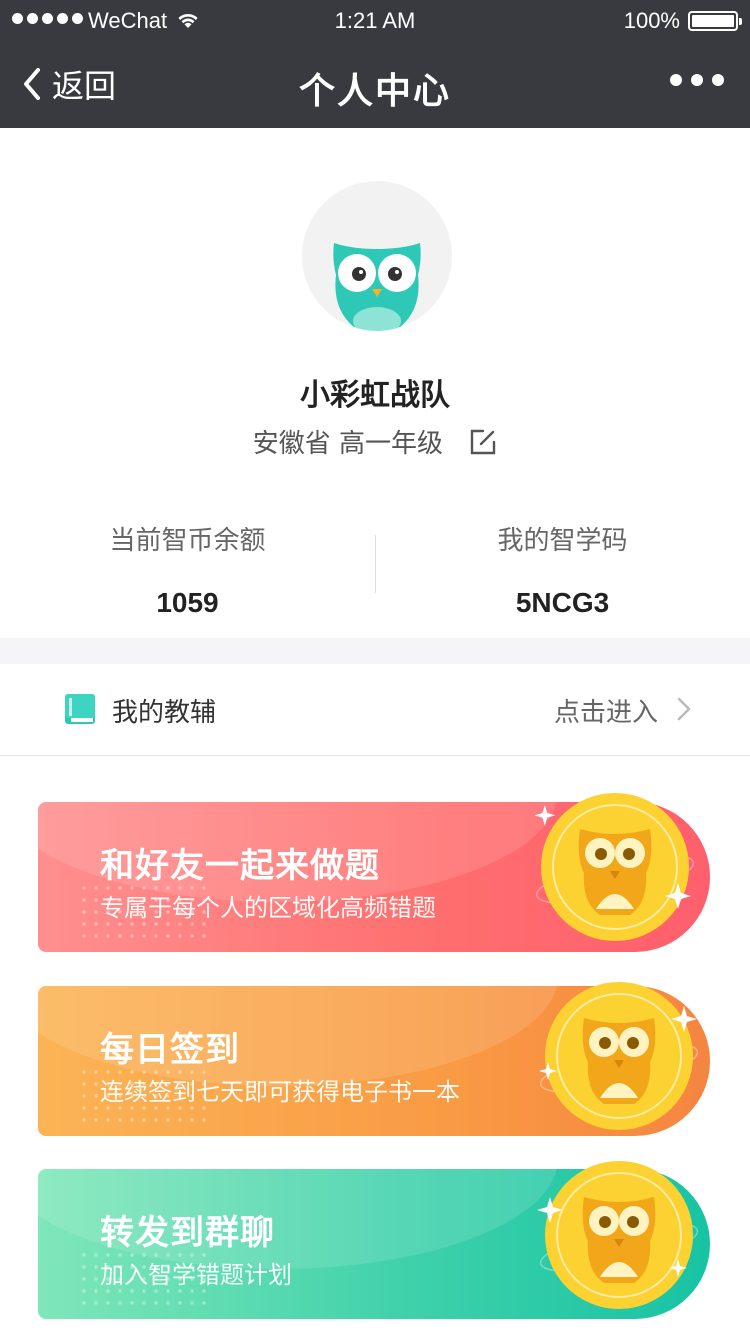  Describe the element at coordinates (377, 287) in the screenshot. I see `owl-mascot-icon` at that location.